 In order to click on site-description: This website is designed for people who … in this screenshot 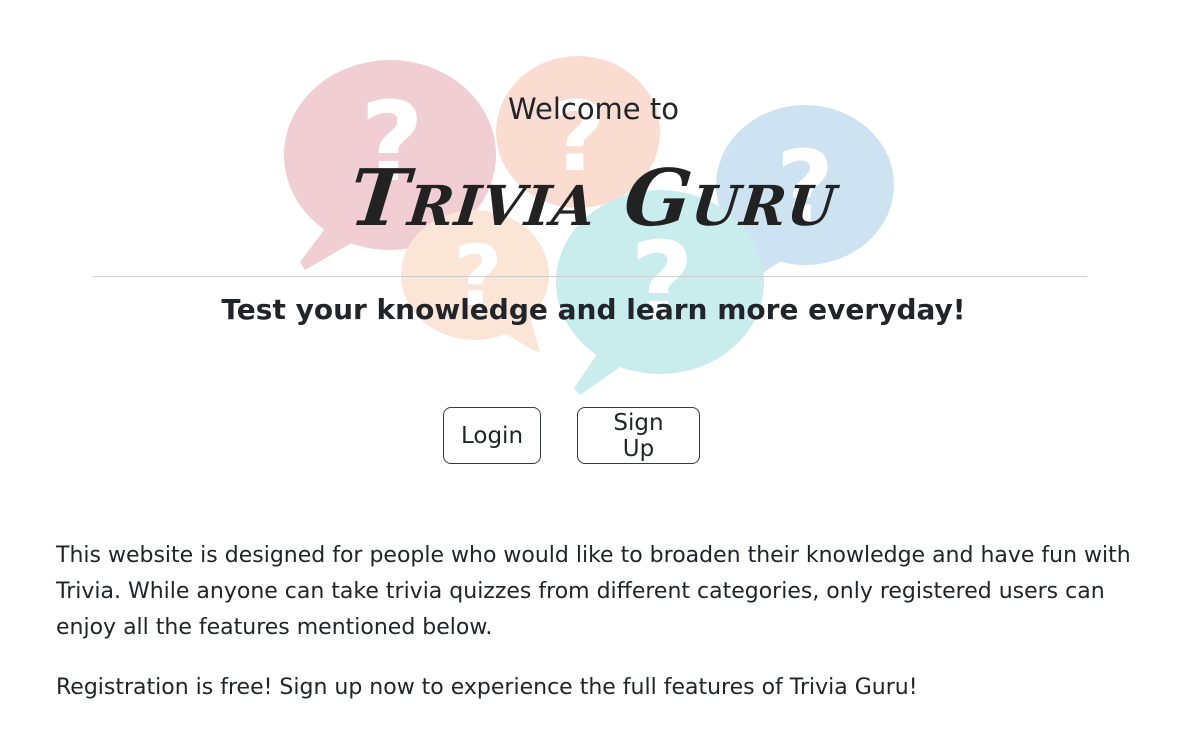, I will do `click(593, 591)`.